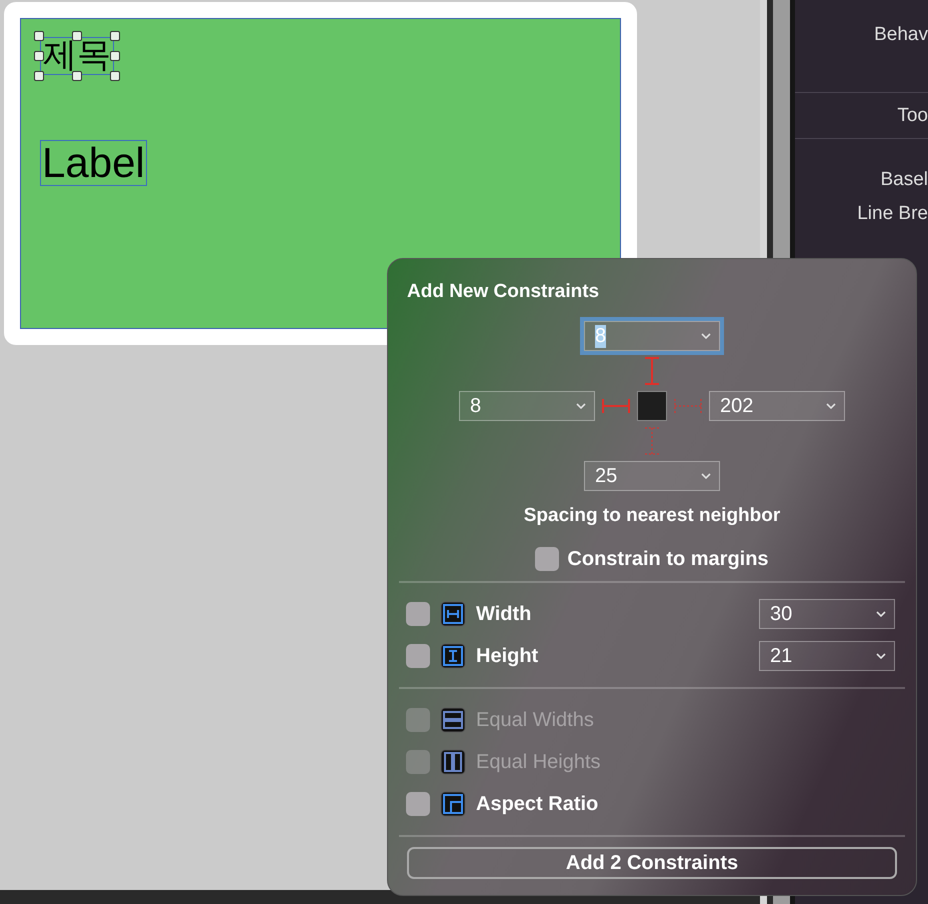 The width and height of the screenshot is (928, 904). I want to click on number-combo-box: 25, so click(652, 476).